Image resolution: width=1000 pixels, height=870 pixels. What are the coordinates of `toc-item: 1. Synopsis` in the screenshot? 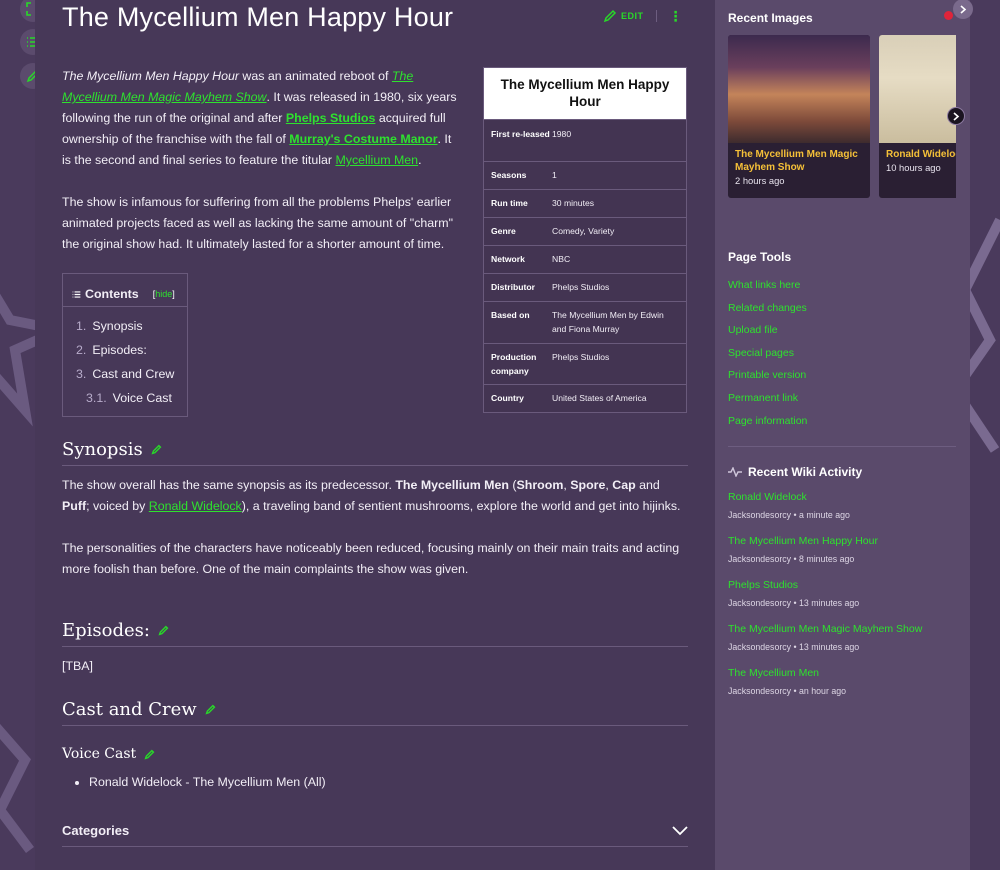 It's located at (131, 326).